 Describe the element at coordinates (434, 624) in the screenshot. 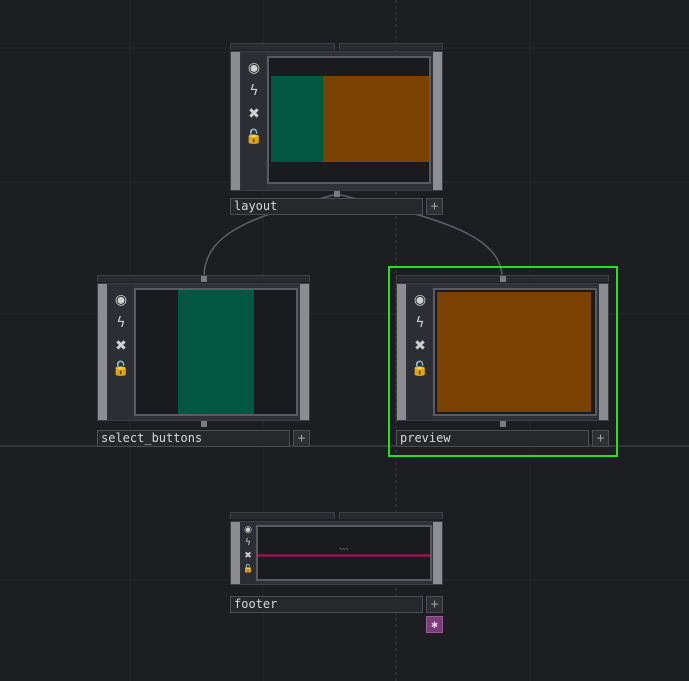

I see `flag-badge-icon: ✱` at that location.